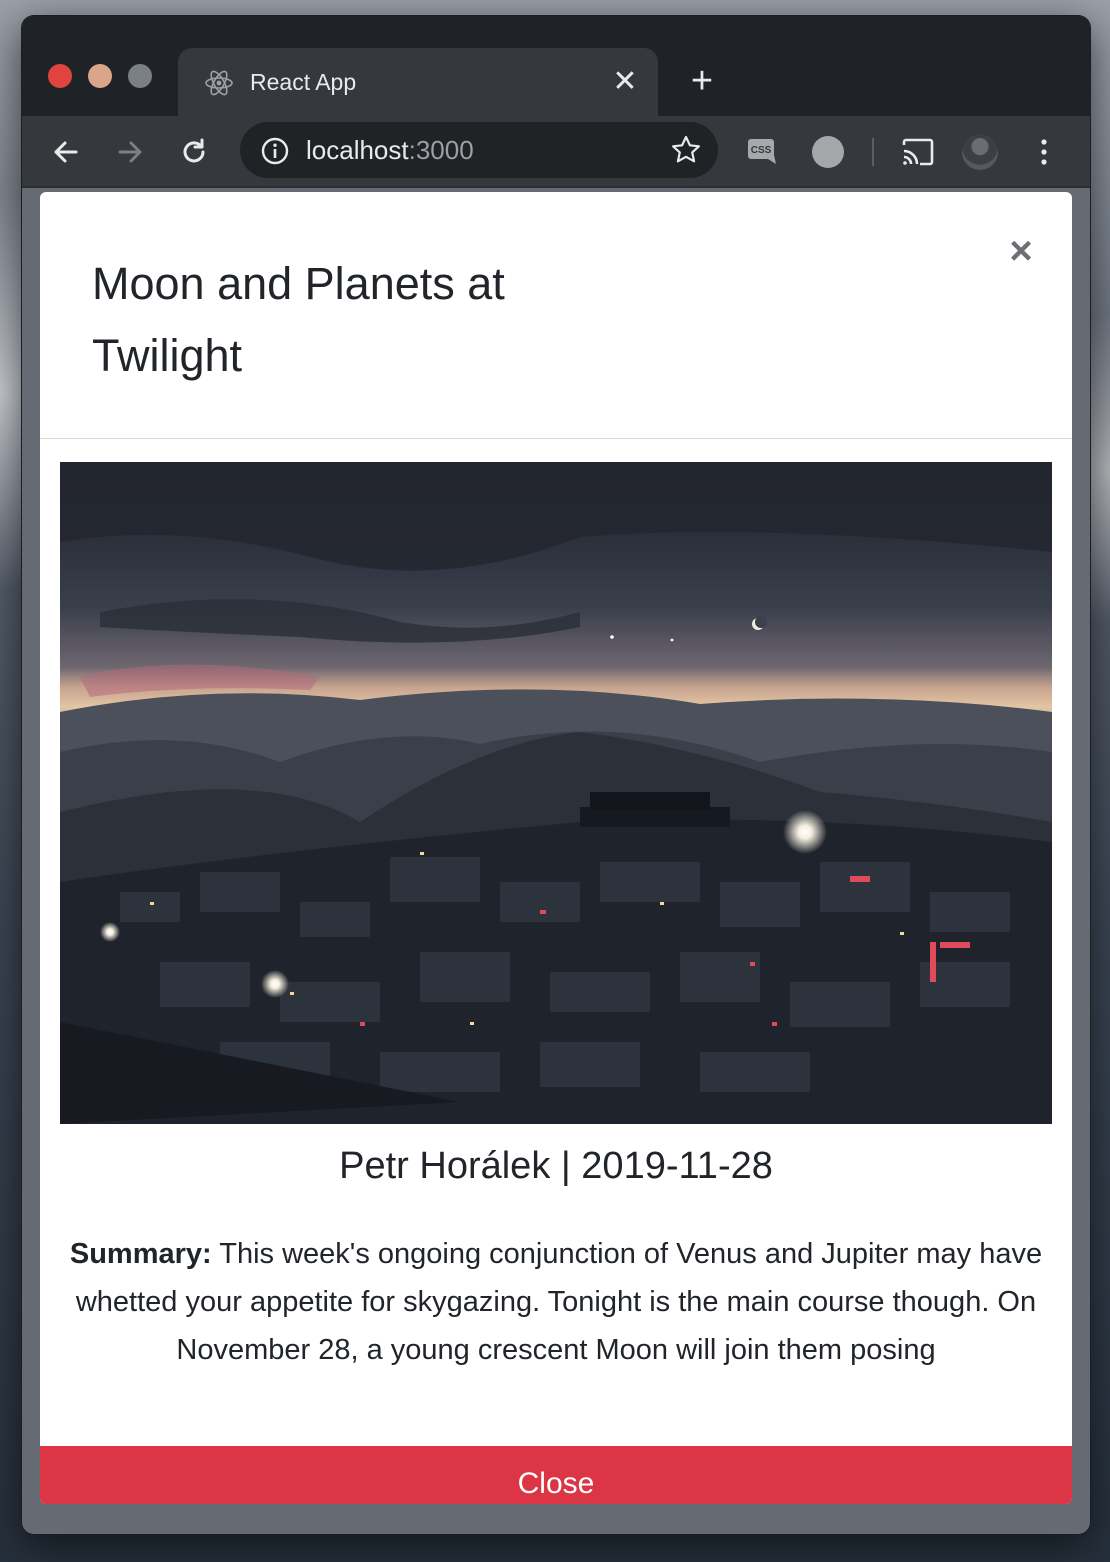  What do you see at coordinates (1021, 251) in the screenshot?
I see `close-icon: ×` at bounding box center [1021, 251].